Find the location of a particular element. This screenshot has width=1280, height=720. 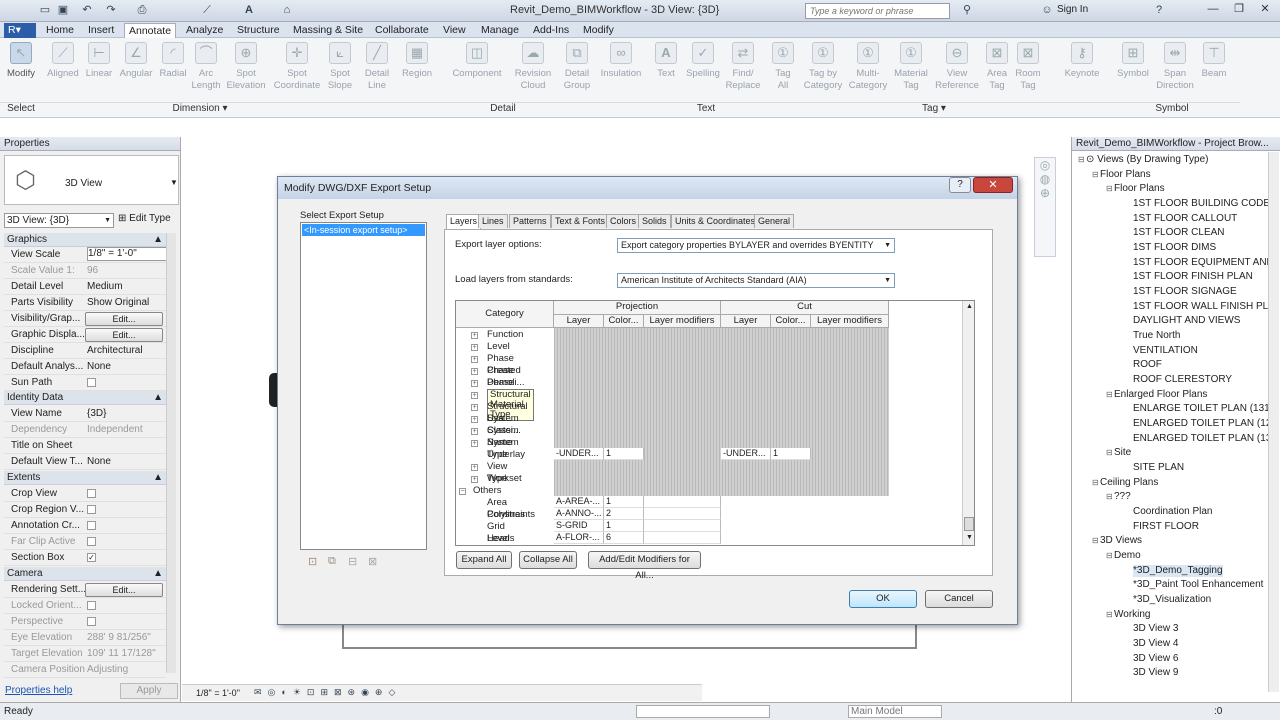

browser-item-selected: *3D_Demo_Tagging is located at coordinates (1178, 571).